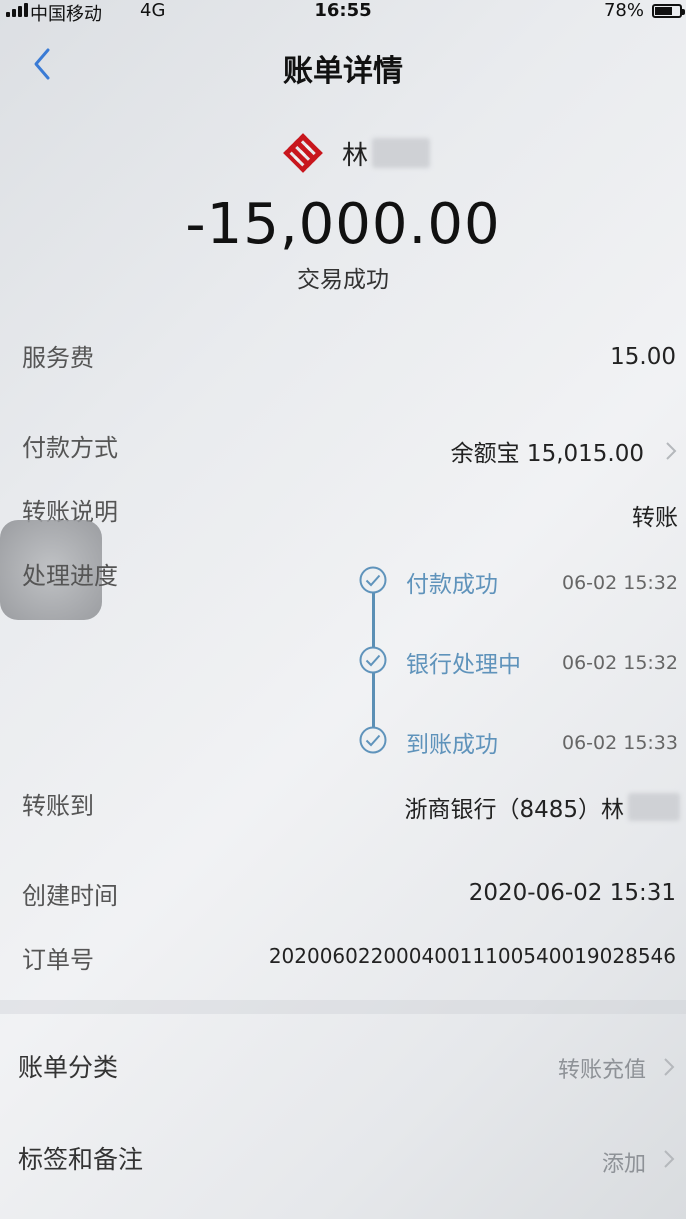 The height and width of the screenshot is (1219, 686). Describe the element at coordinates (70, 576) in the screenshot. I see `progress-label: 处理进度` at that location.